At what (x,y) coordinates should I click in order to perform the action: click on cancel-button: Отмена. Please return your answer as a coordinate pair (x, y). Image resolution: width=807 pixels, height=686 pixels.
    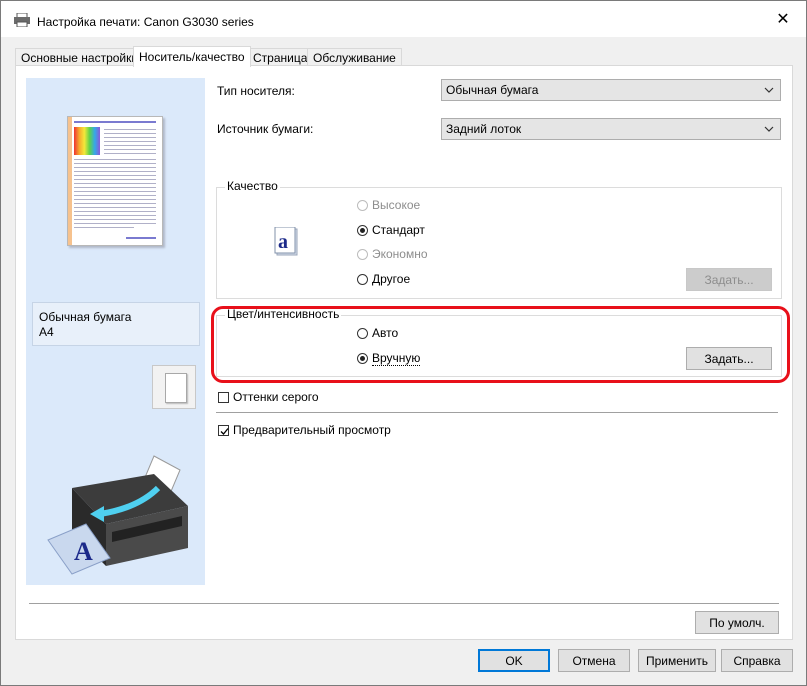
    Looking at the image, I should click on (594, 660).